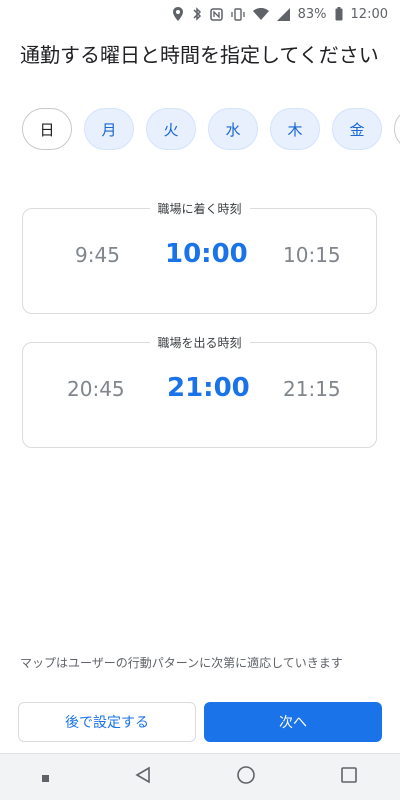 This screenshot has height=800, width=400. I want to click on arrive-time-selected: 10:00, so click(206, 254).